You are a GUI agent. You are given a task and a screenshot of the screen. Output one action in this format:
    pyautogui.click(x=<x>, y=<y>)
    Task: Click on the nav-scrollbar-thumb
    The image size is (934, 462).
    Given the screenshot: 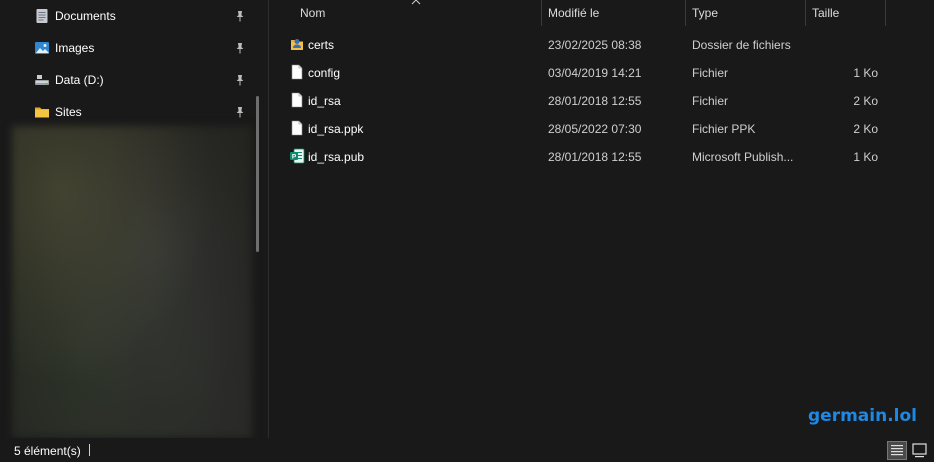 What is the action you would take?
    pyautogui.click(x=257, y=174)
    